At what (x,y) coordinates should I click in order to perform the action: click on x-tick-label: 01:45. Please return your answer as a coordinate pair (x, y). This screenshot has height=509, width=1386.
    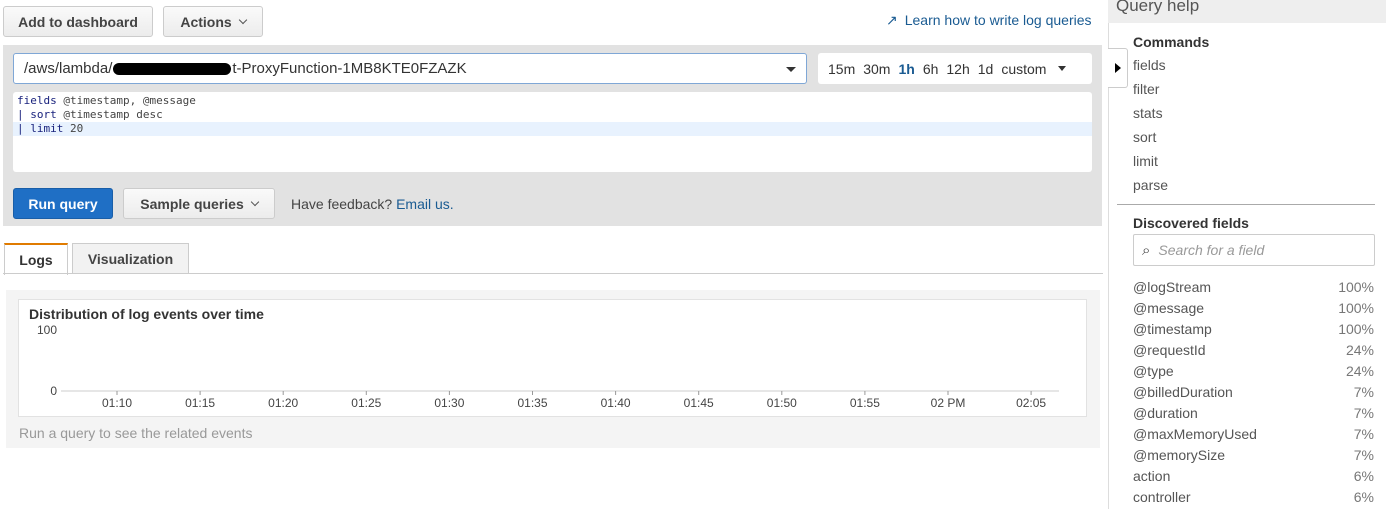
    Looking at the image, I should click on (699, 403).